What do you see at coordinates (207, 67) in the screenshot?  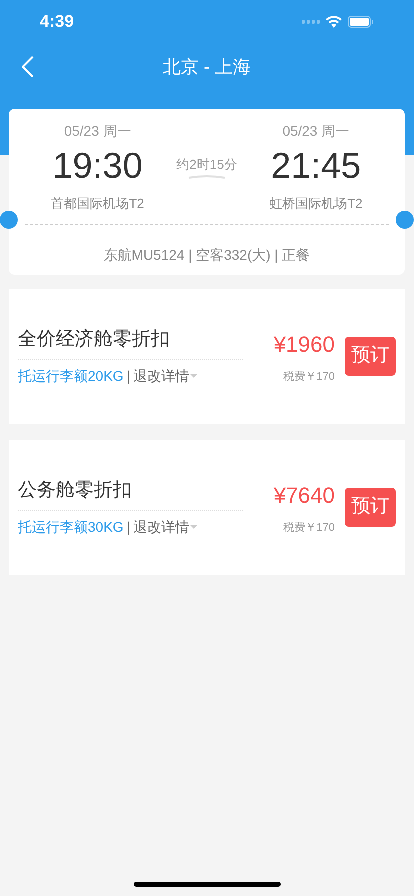 I see `page-title: 北京 - 上海` at bounding box center [207, 67].